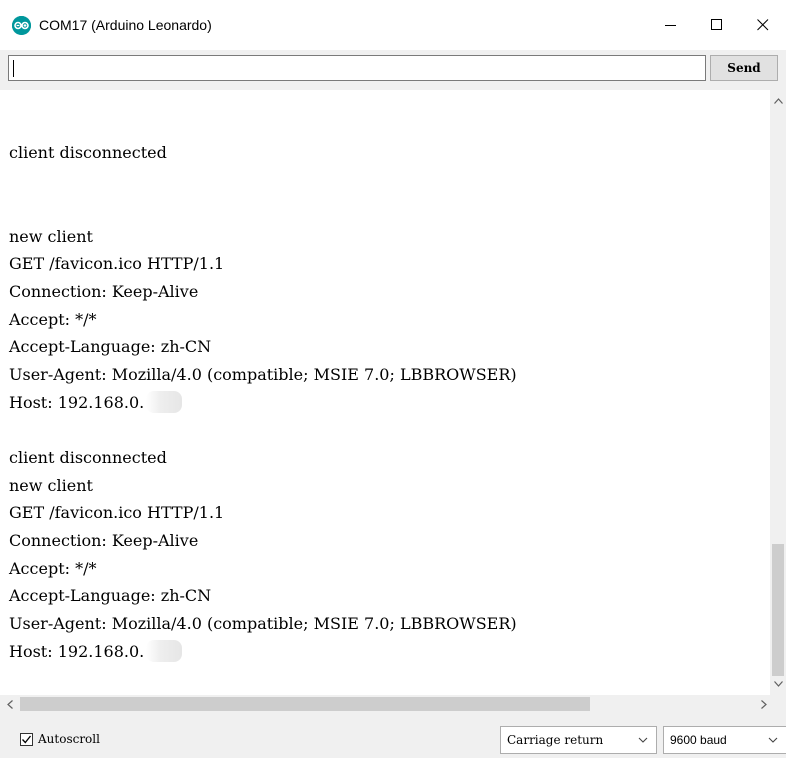 The width and height of the screenshot is (786, 758). Describe the element at coordinates (778, 684) in the screenshot. I see `scroll-down-icon` at that location.